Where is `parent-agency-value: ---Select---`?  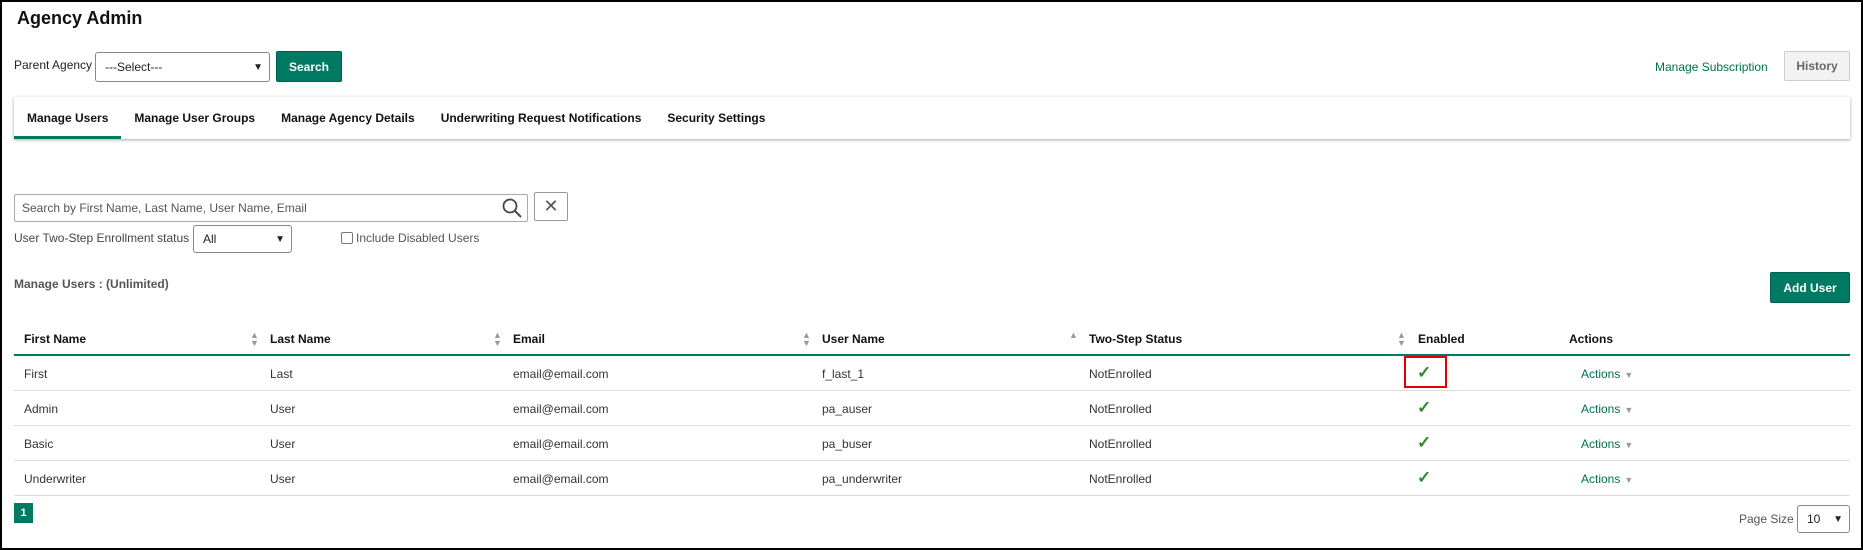 parent-agency-value: ---Select--- is located at coordinates (134, 67).